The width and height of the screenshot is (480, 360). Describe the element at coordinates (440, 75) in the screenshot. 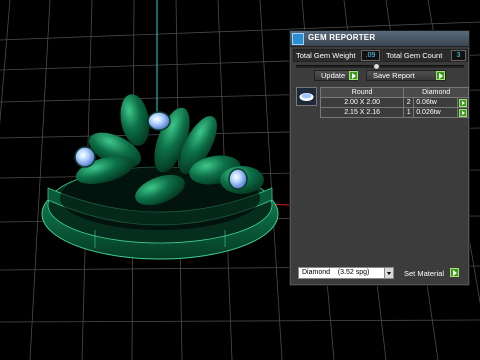

I see `save-report-go-icon` at that location.